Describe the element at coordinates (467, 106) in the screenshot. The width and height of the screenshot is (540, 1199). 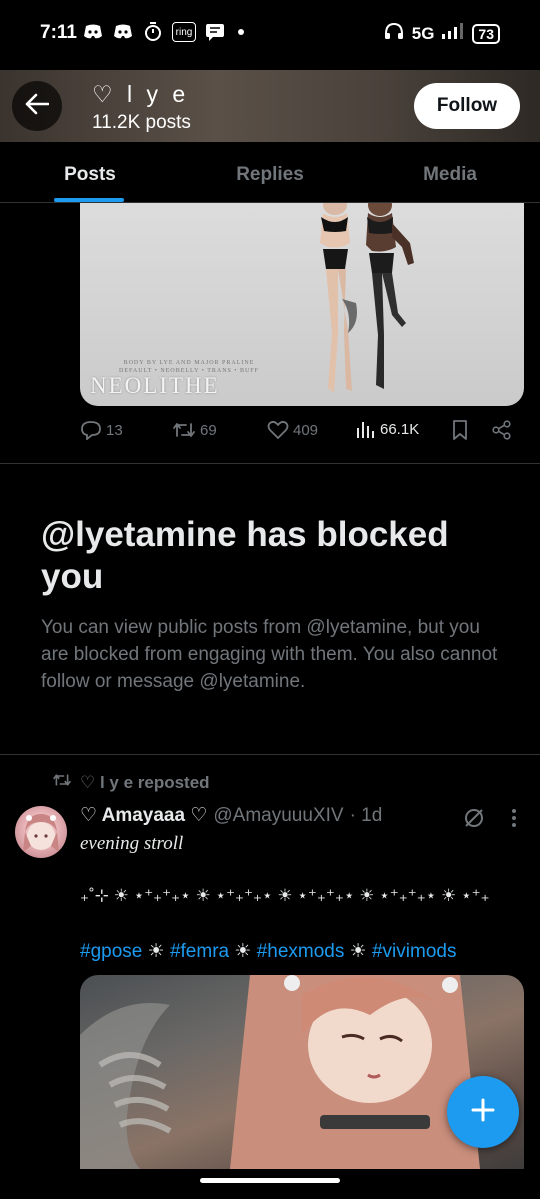
I see `follow-button: Follow` at that location.